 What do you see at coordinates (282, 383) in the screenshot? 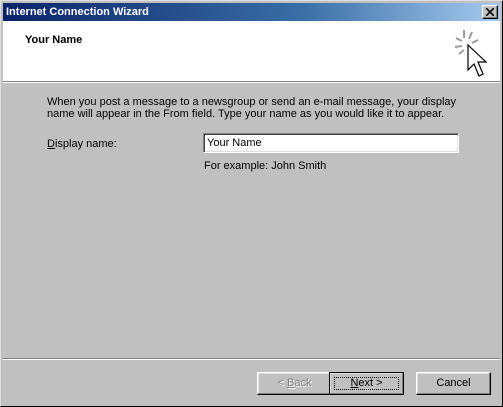
I see `back-prefix: <` at bounding box center [282, 383].